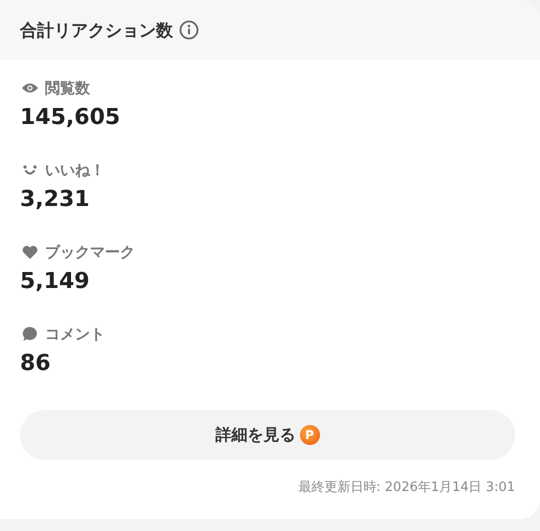 Image resolution: width=540 pixels, height=531 pixels. I want to click on metric-value: 5,149, so click(55, 282).